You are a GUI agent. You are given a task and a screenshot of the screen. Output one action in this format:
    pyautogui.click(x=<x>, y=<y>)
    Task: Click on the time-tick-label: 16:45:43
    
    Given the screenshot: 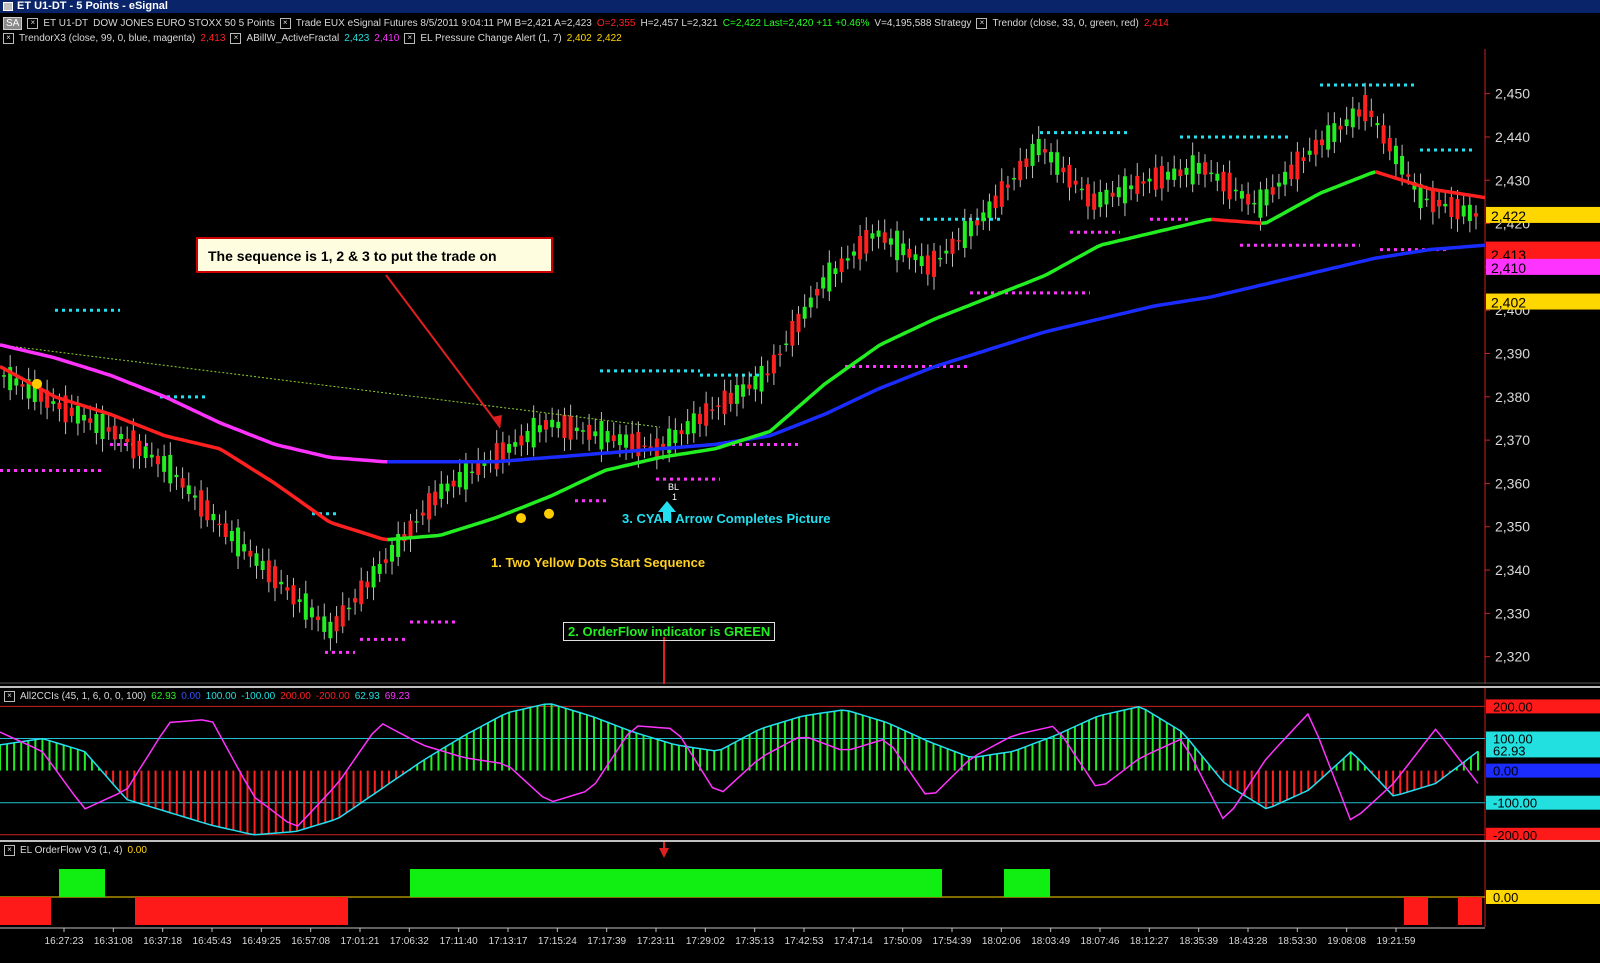 What is the action you would take?
    pyautogui.click(x=212, y=941)
    